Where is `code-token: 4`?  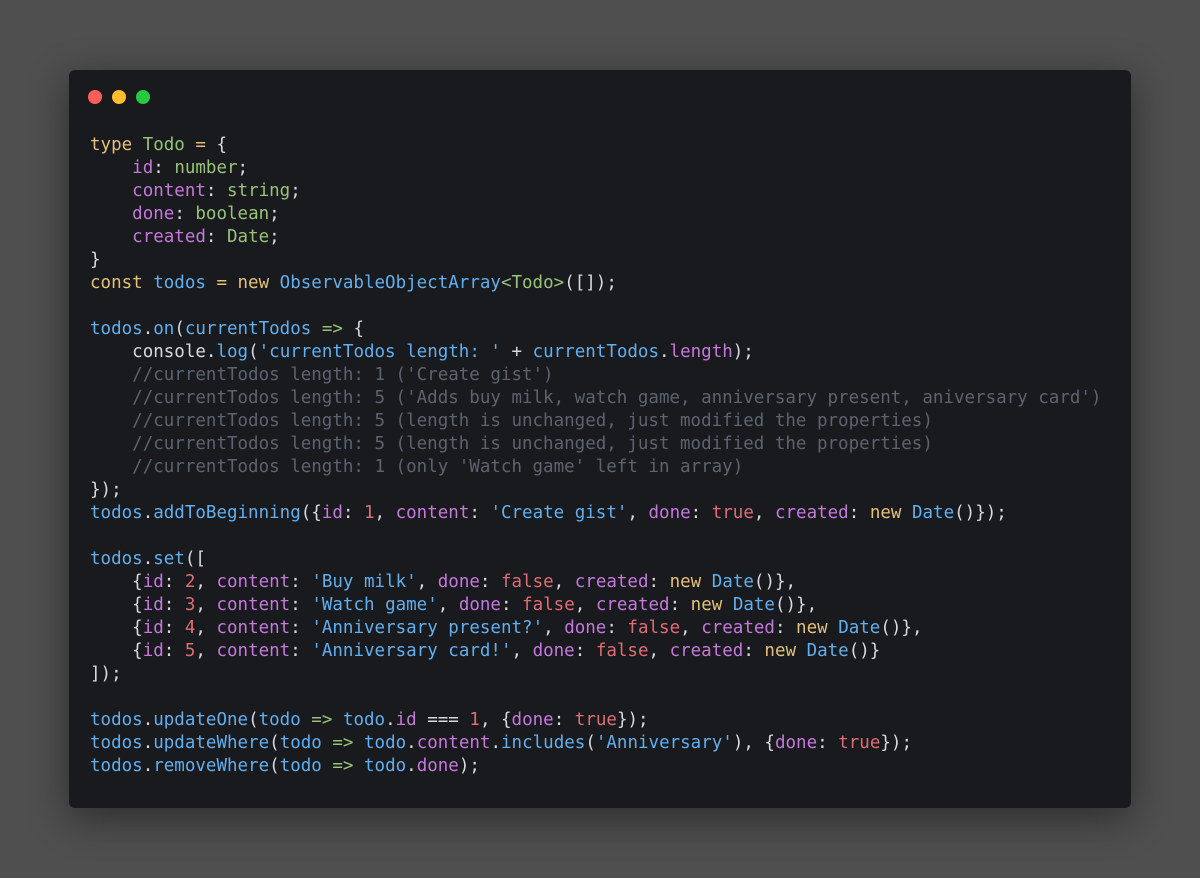 code-token: 4 is located at coordinates (190, 628).